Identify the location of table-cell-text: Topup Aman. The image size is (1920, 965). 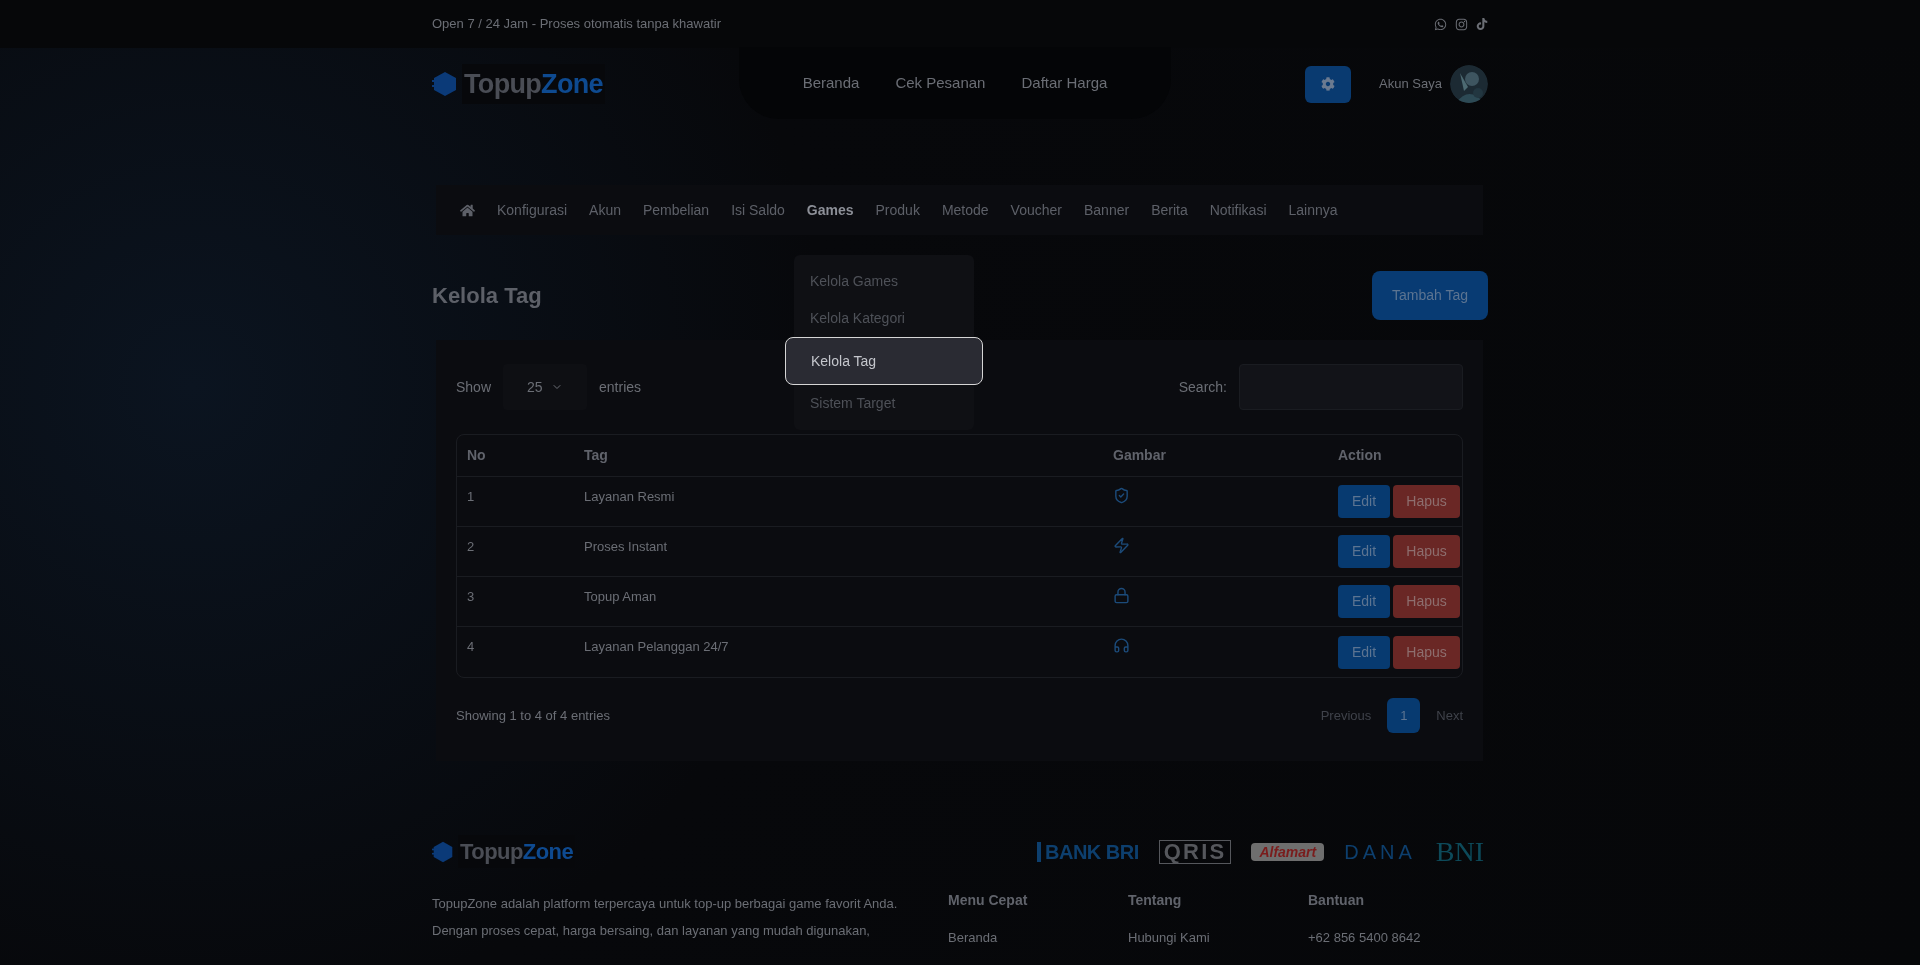
(621, 597).